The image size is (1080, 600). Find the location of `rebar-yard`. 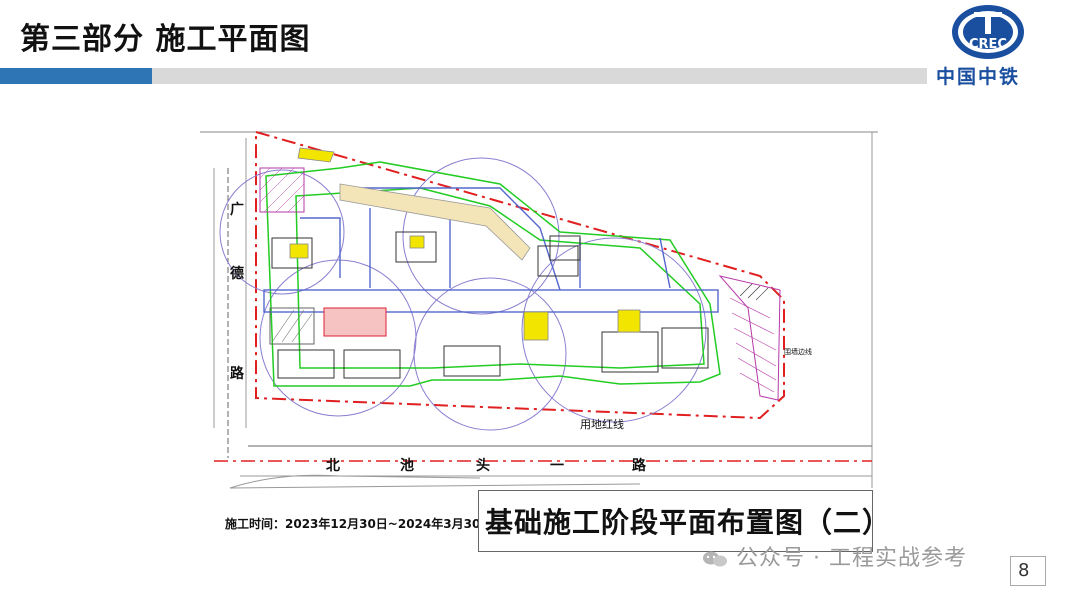

rebar-yard is located at coordinates (355, 322).